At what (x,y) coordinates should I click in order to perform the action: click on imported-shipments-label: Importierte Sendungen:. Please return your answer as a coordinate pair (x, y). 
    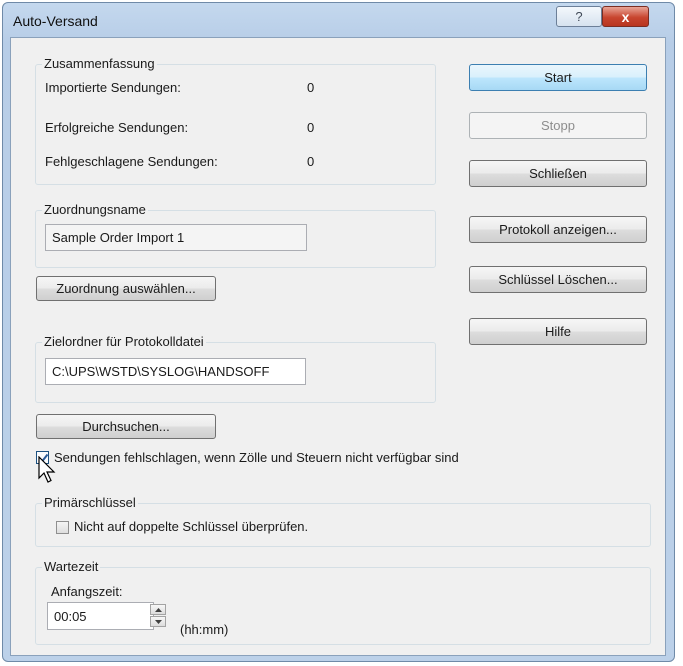
    Looking at the image, I should click on (113, 87).